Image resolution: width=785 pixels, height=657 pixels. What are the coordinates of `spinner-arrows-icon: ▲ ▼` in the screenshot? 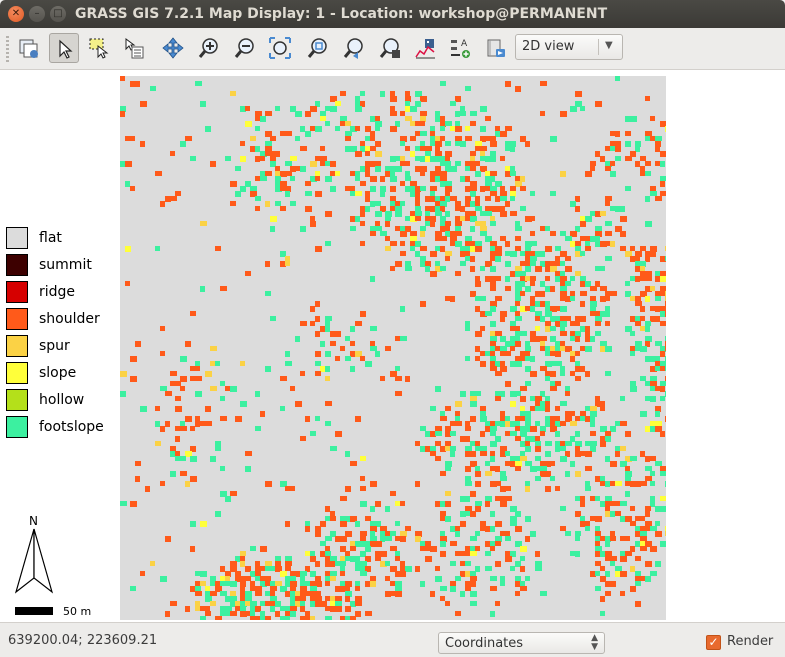 It's located at (594, 642).